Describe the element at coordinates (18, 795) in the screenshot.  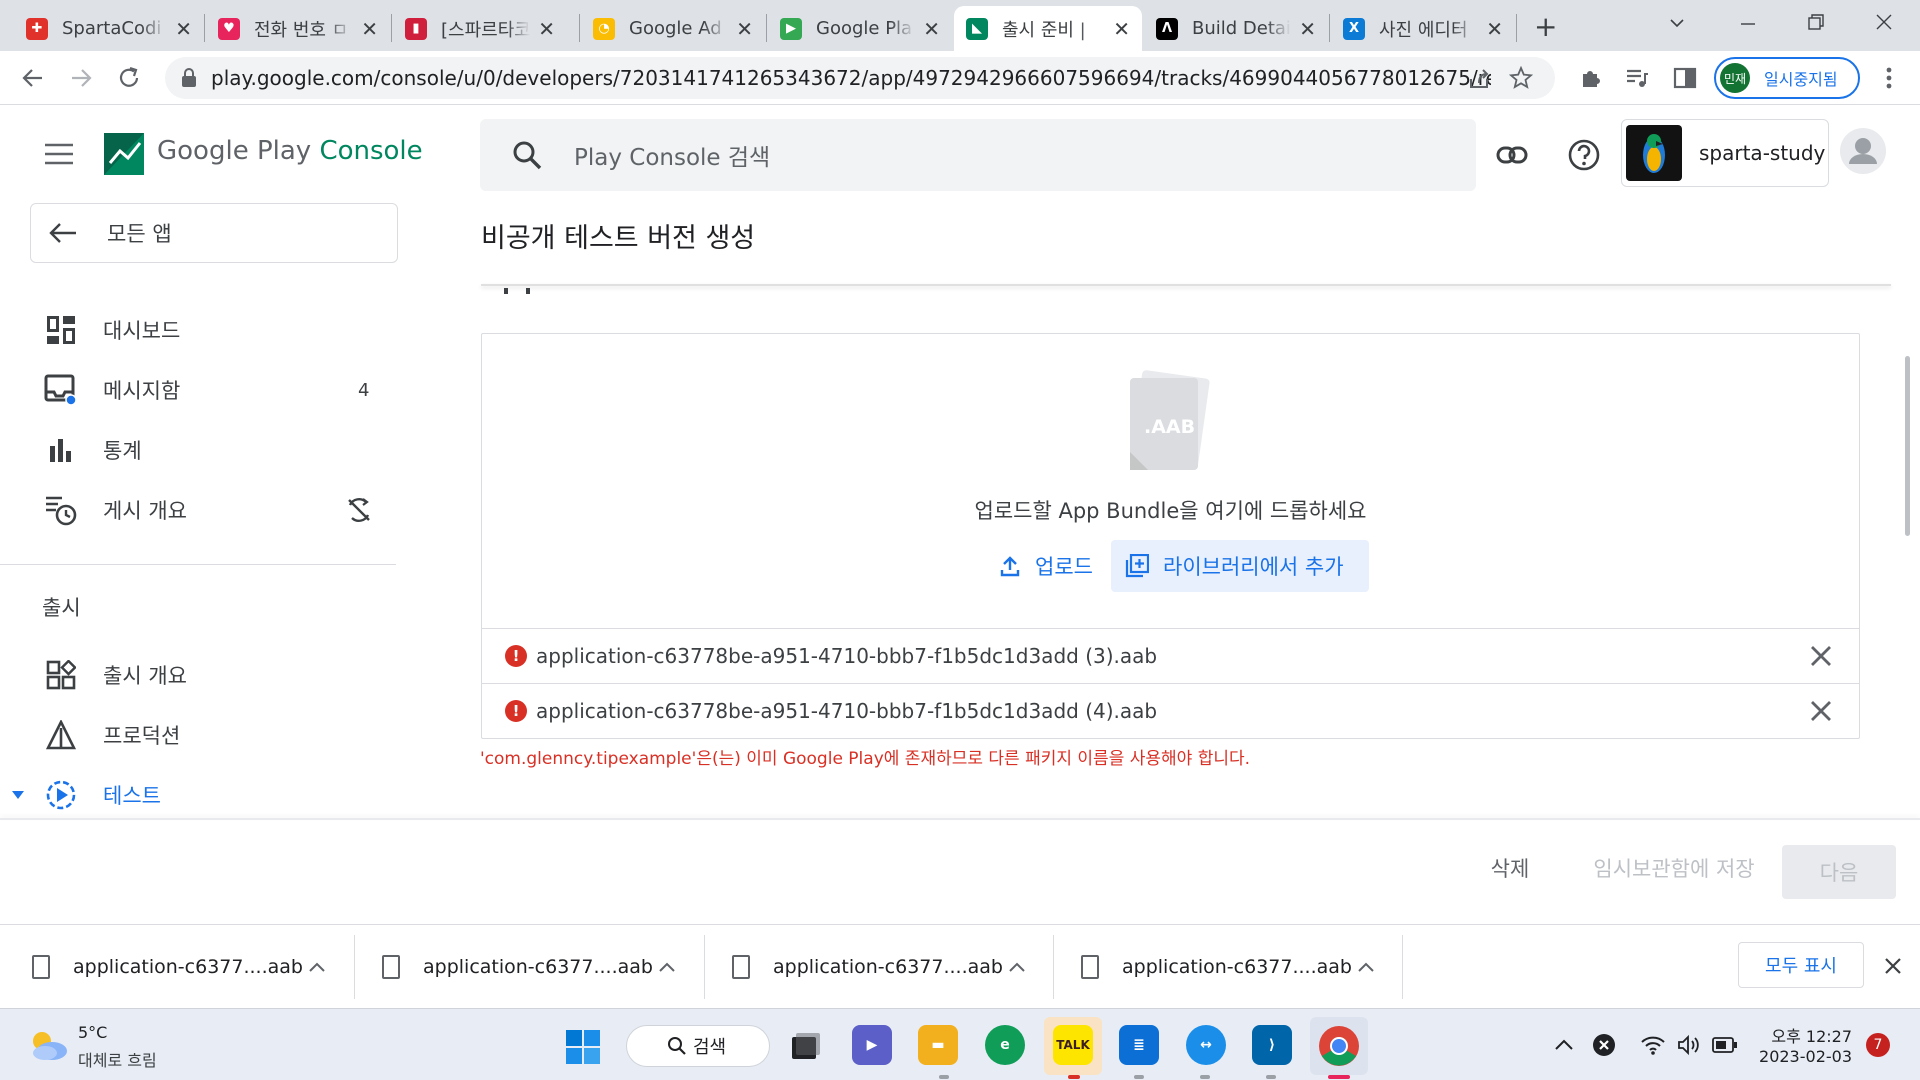
I see `caret-down-icon` at that location.